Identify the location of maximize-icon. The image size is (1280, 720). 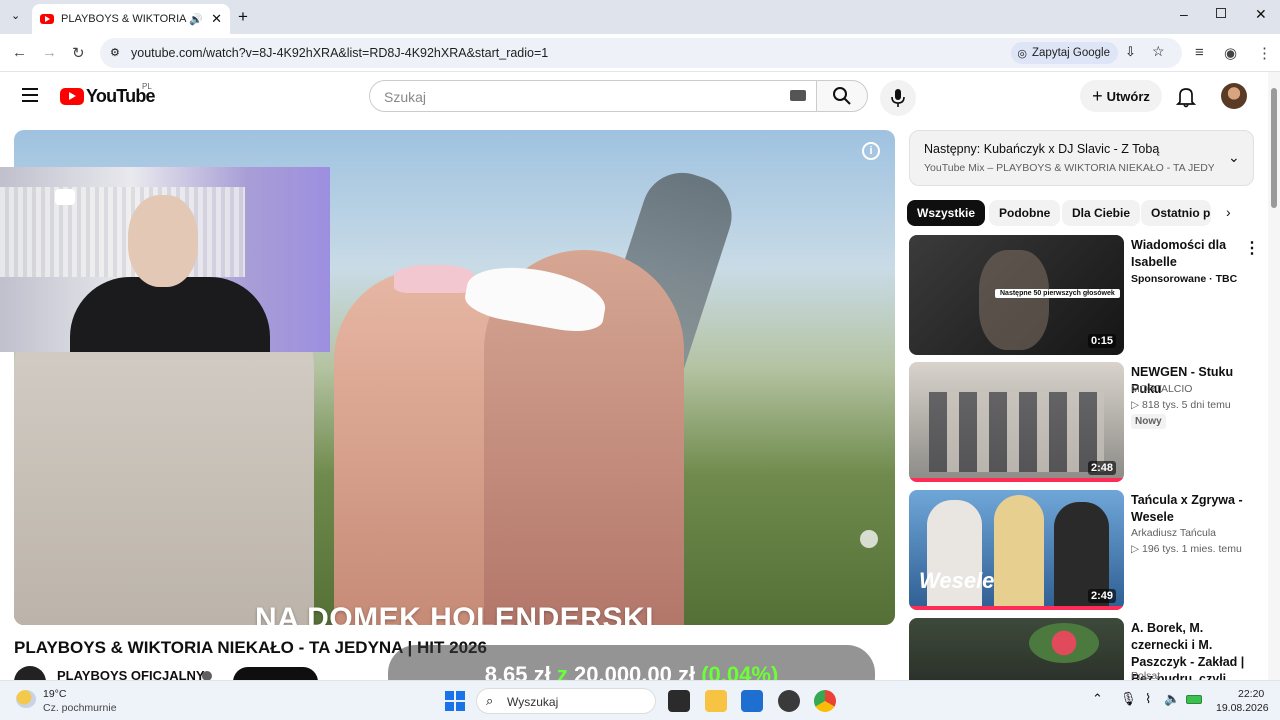
(1221, 13).